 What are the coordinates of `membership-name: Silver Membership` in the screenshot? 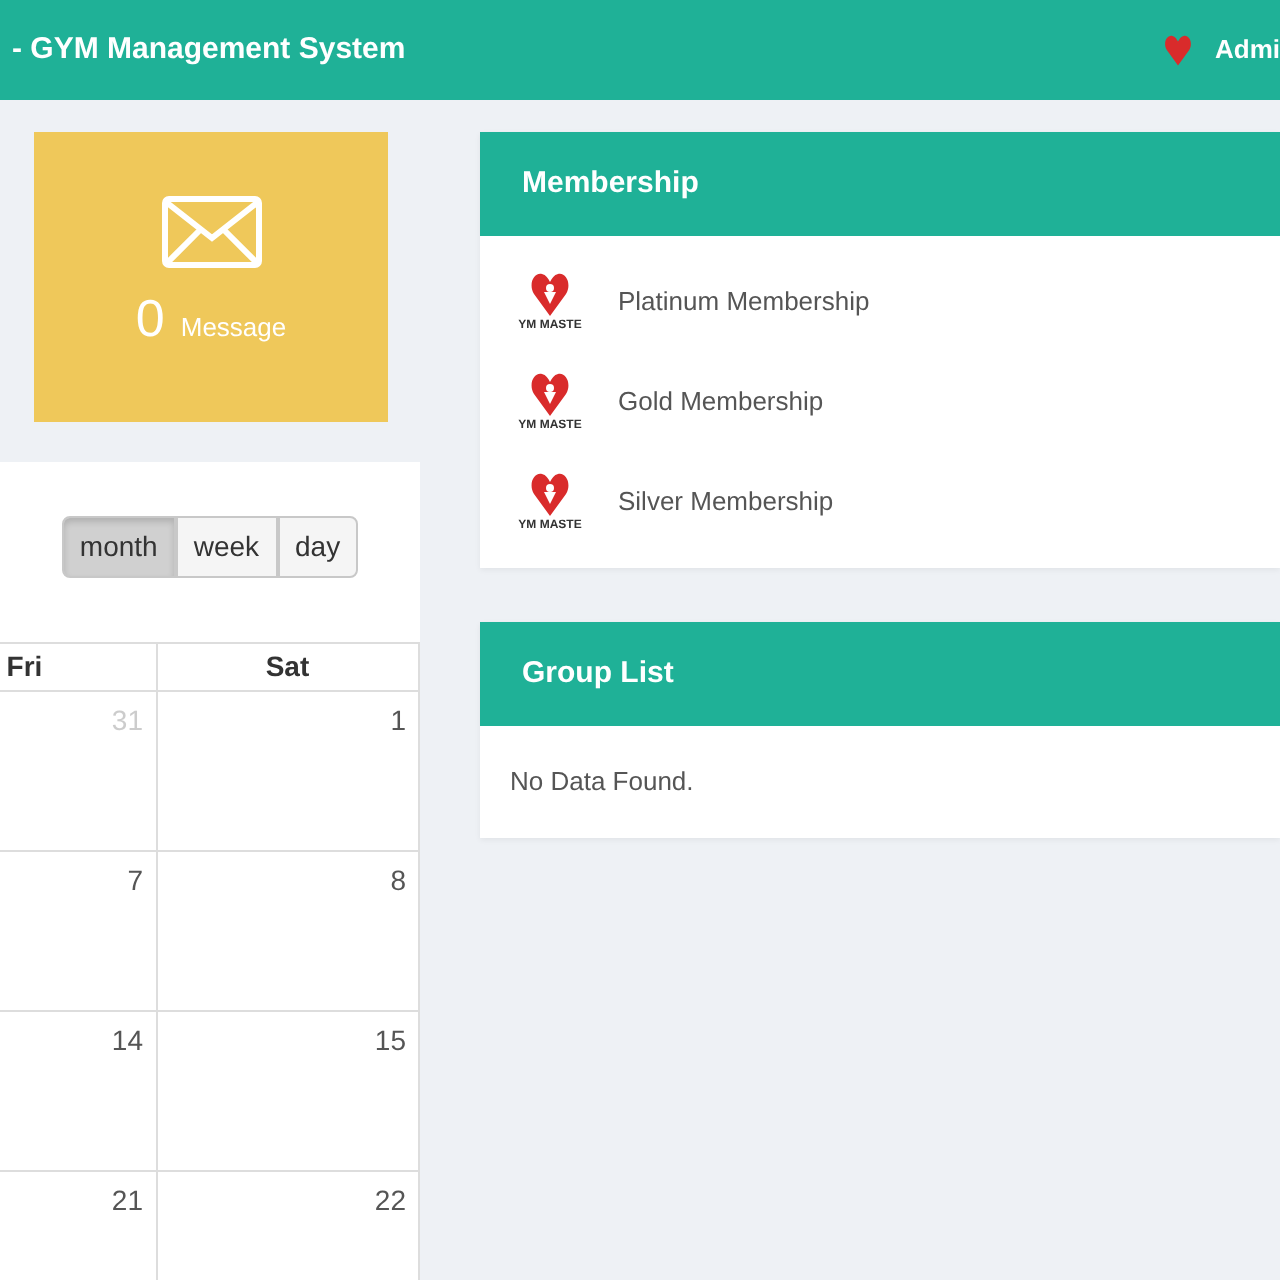 It's located at (726, 502).